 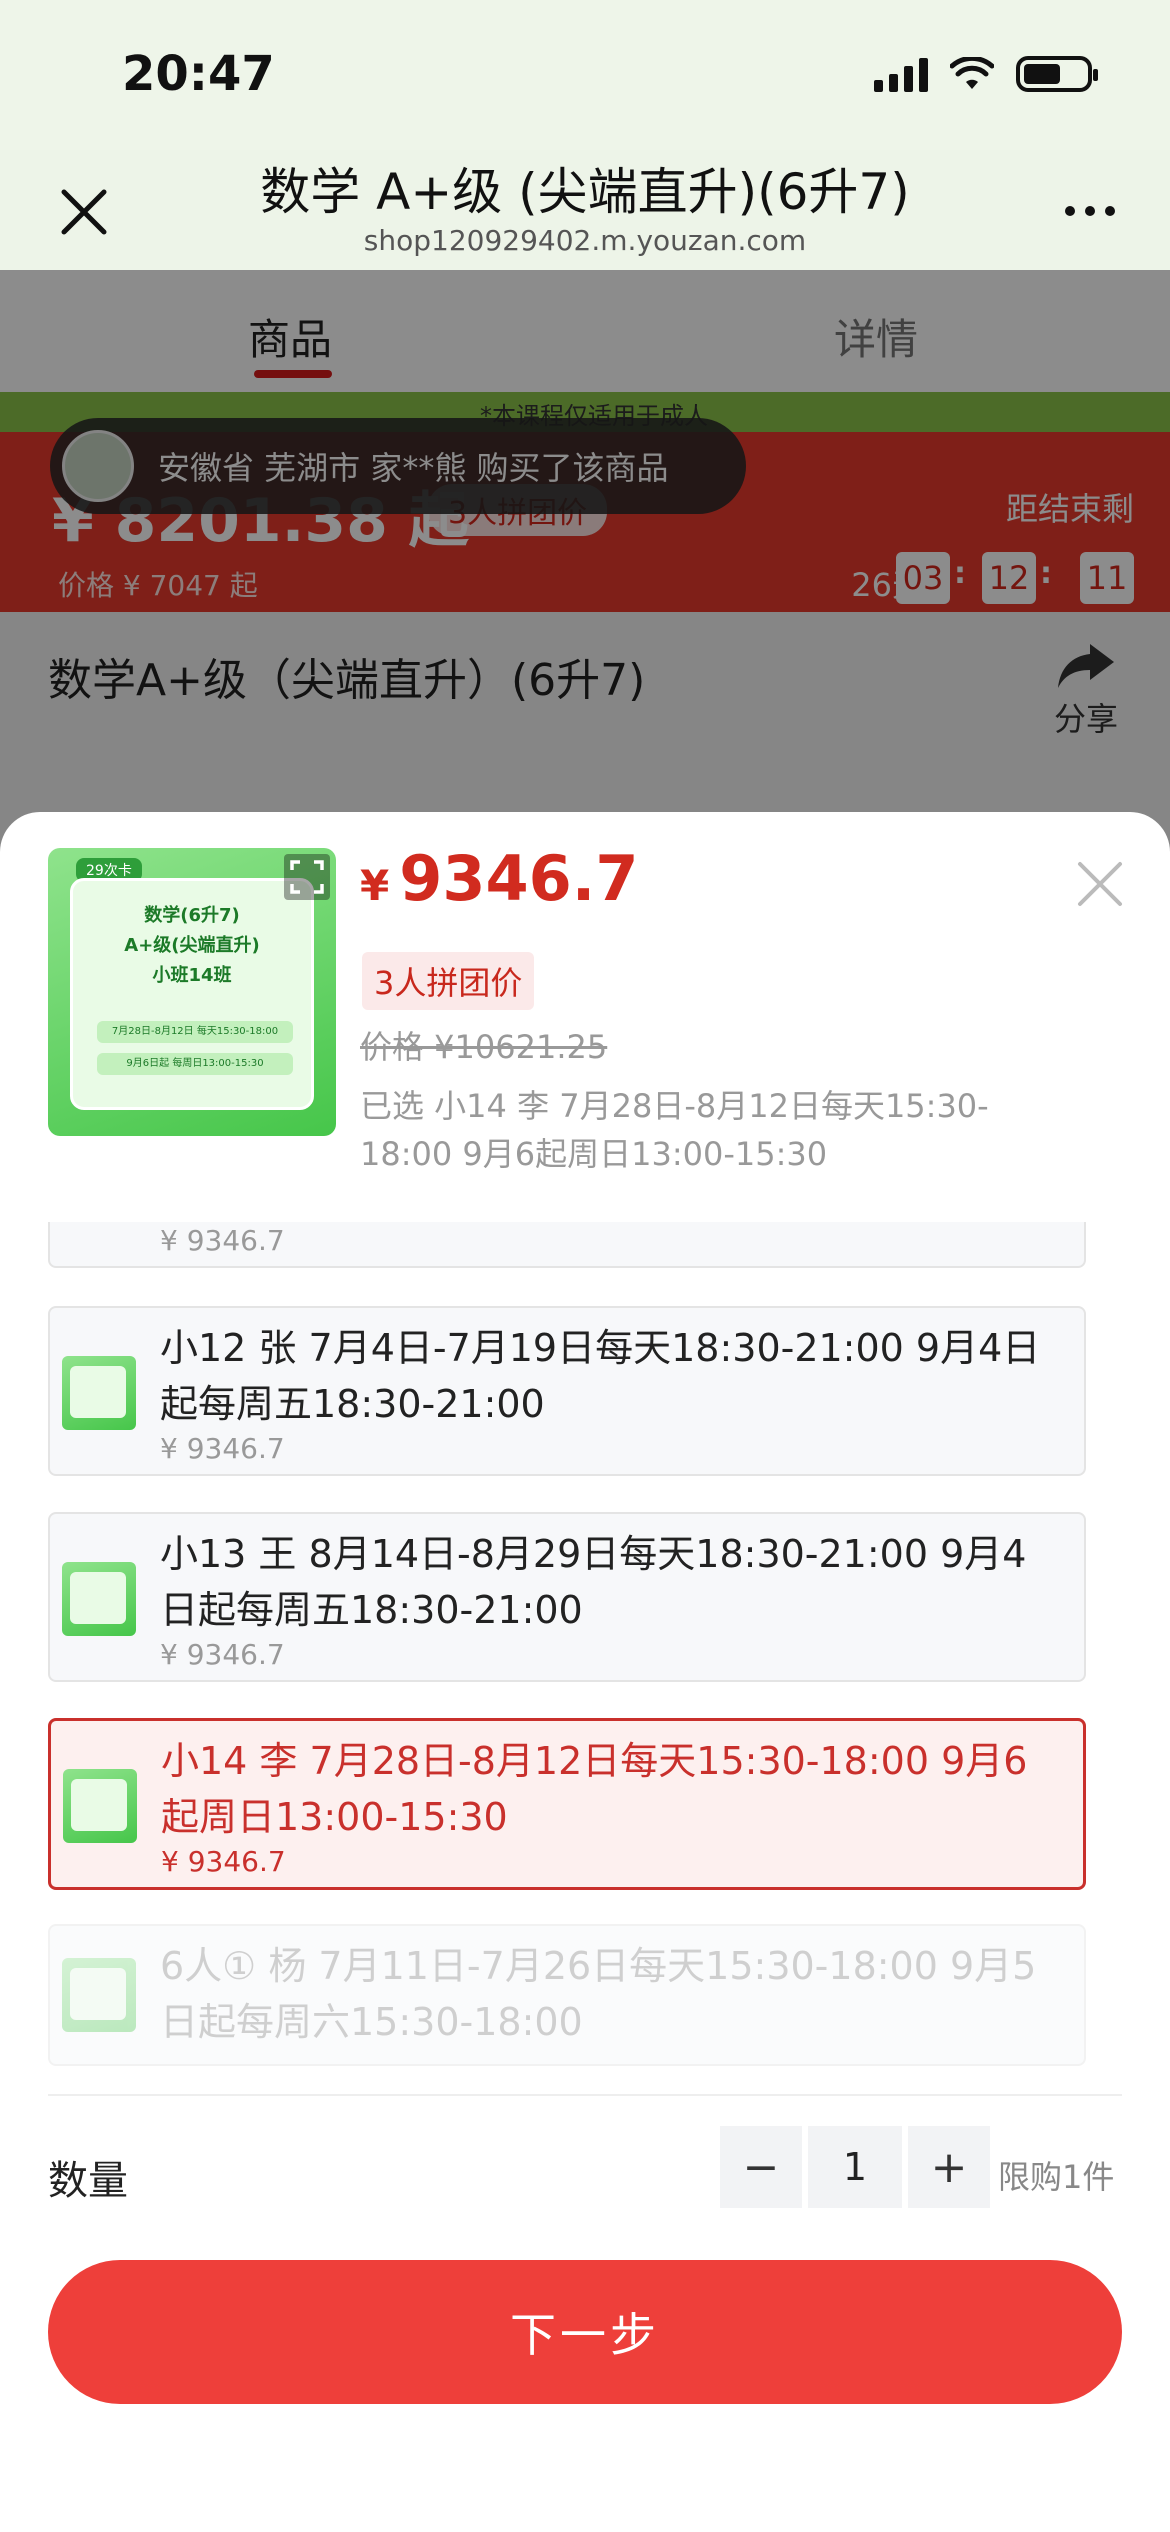 I want to click on close-icon, so click(x=1100, y=884).